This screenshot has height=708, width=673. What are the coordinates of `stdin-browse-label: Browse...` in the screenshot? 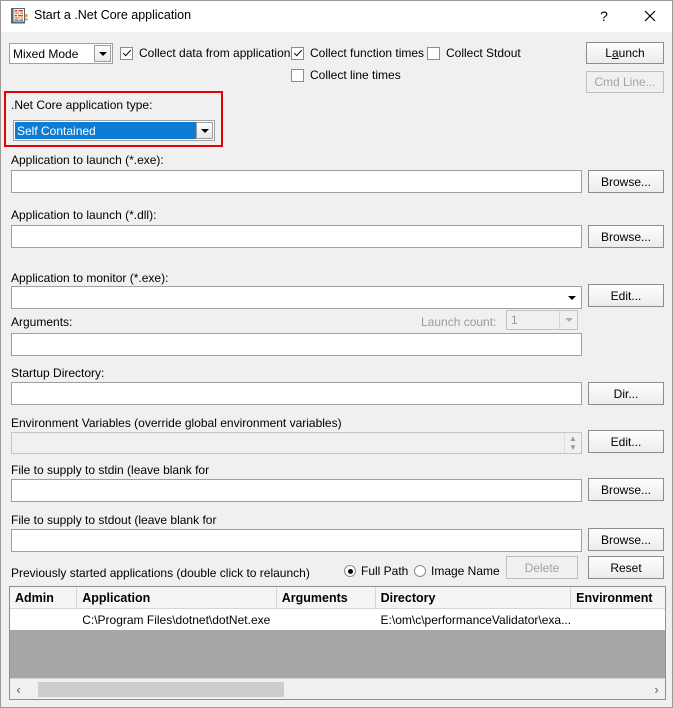 It's located at (625, 489).